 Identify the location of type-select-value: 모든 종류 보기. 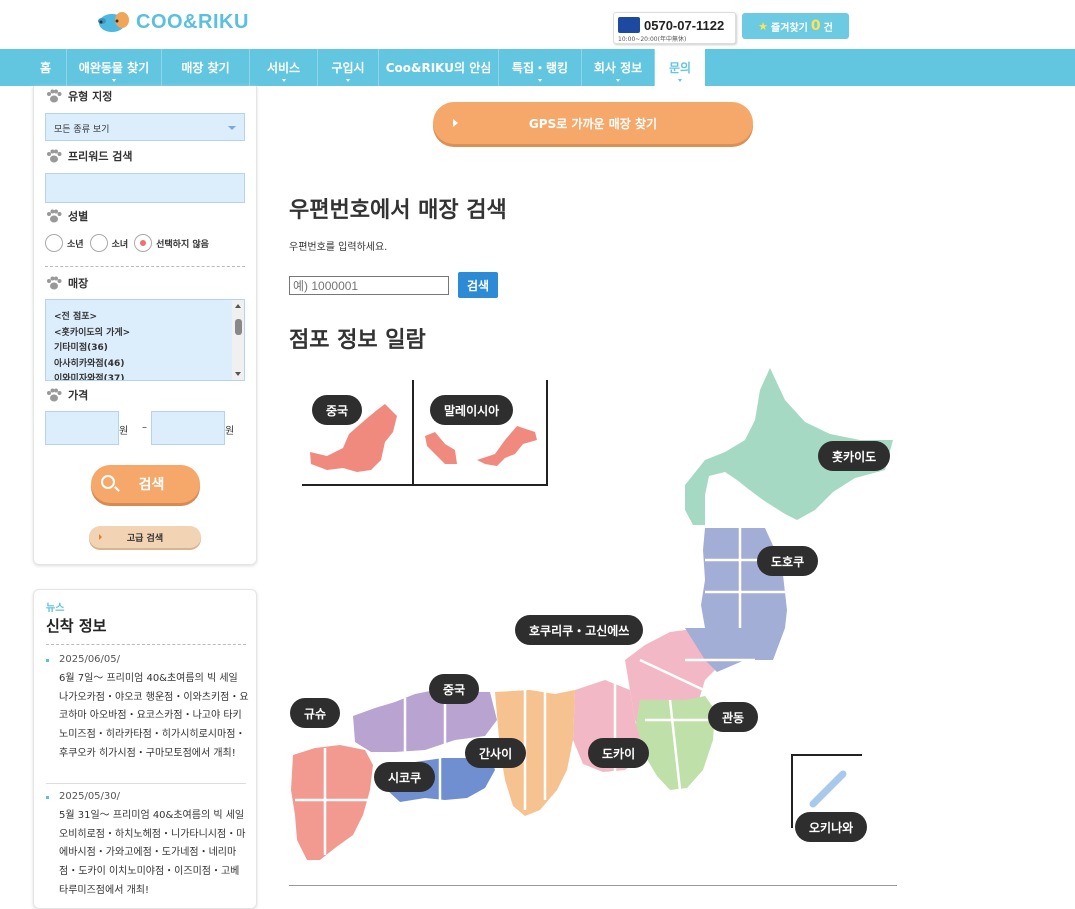
(82, 130).